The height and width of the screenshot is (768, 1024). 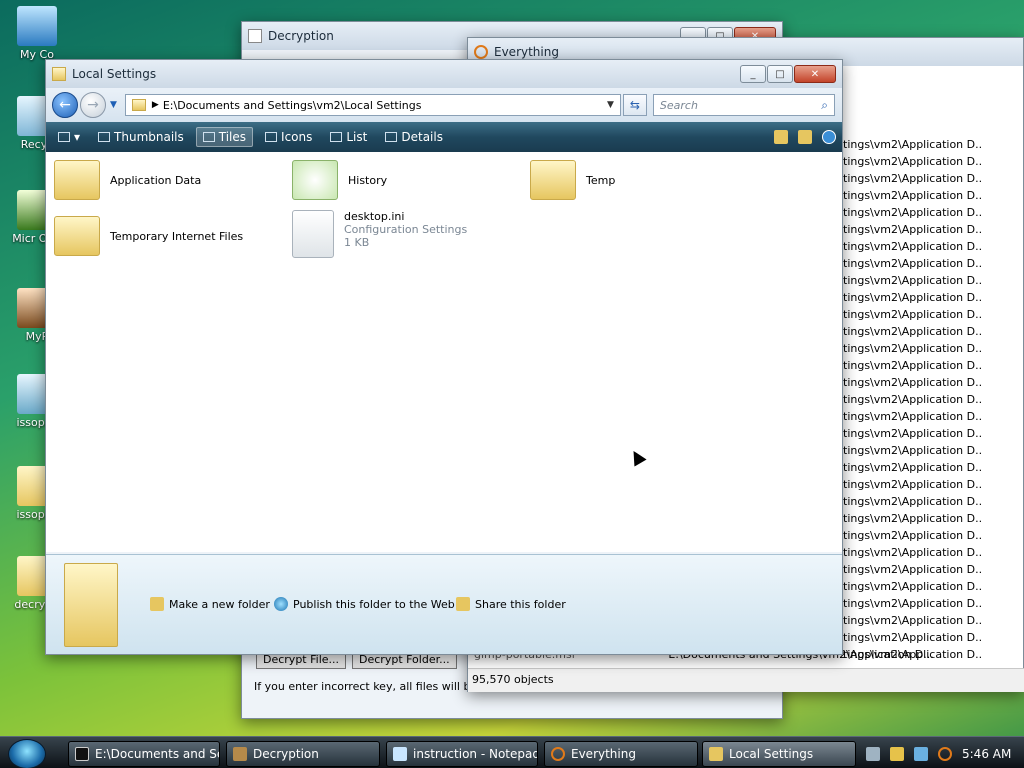 What do you see at coordinates (37, 26) in the screenshot?
I see `computer-icon` at bounding box center [37, 26].